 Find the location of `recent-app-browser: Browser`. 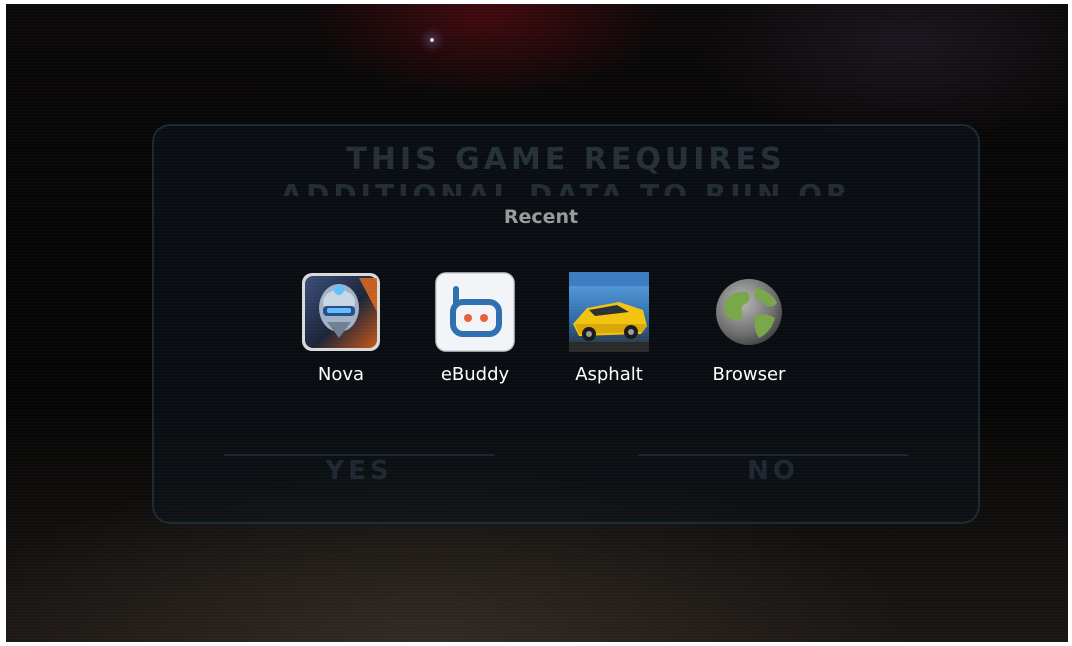

recent-app-browser: Browser is located at coordinates (749, 328).